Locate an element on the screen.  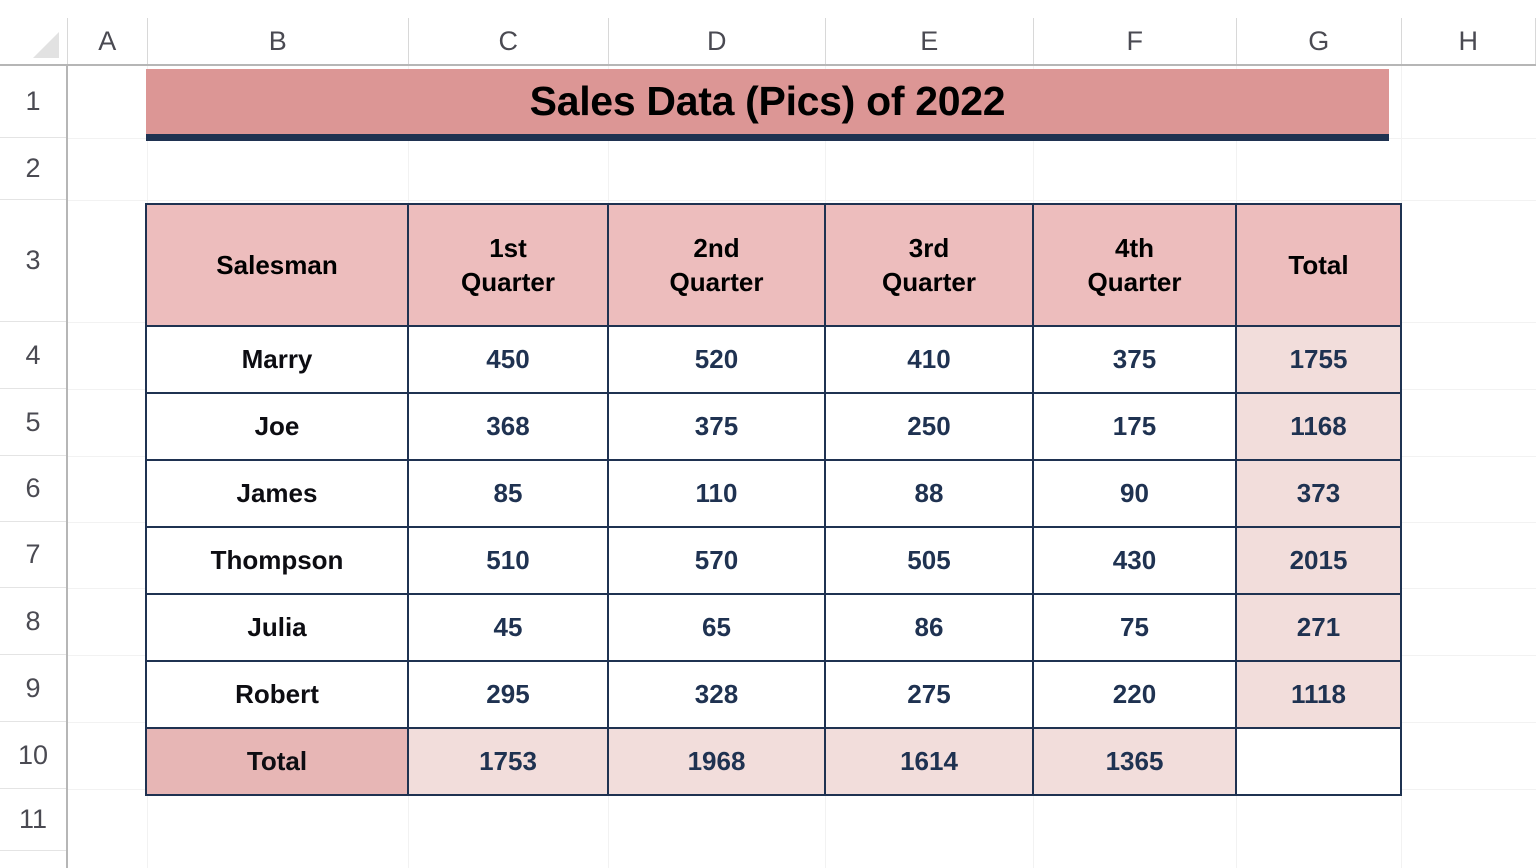
cell-q1: 45 is located at coordinates (508, 627).